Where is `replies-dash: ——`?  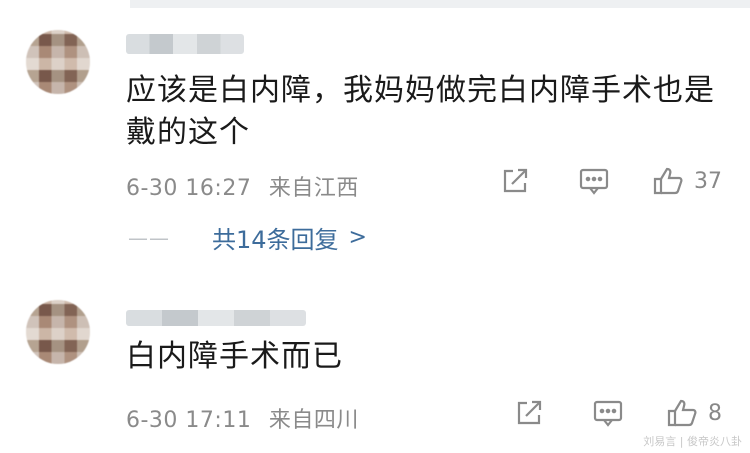
replies-dash: —— is located at coordinates (149, 237).